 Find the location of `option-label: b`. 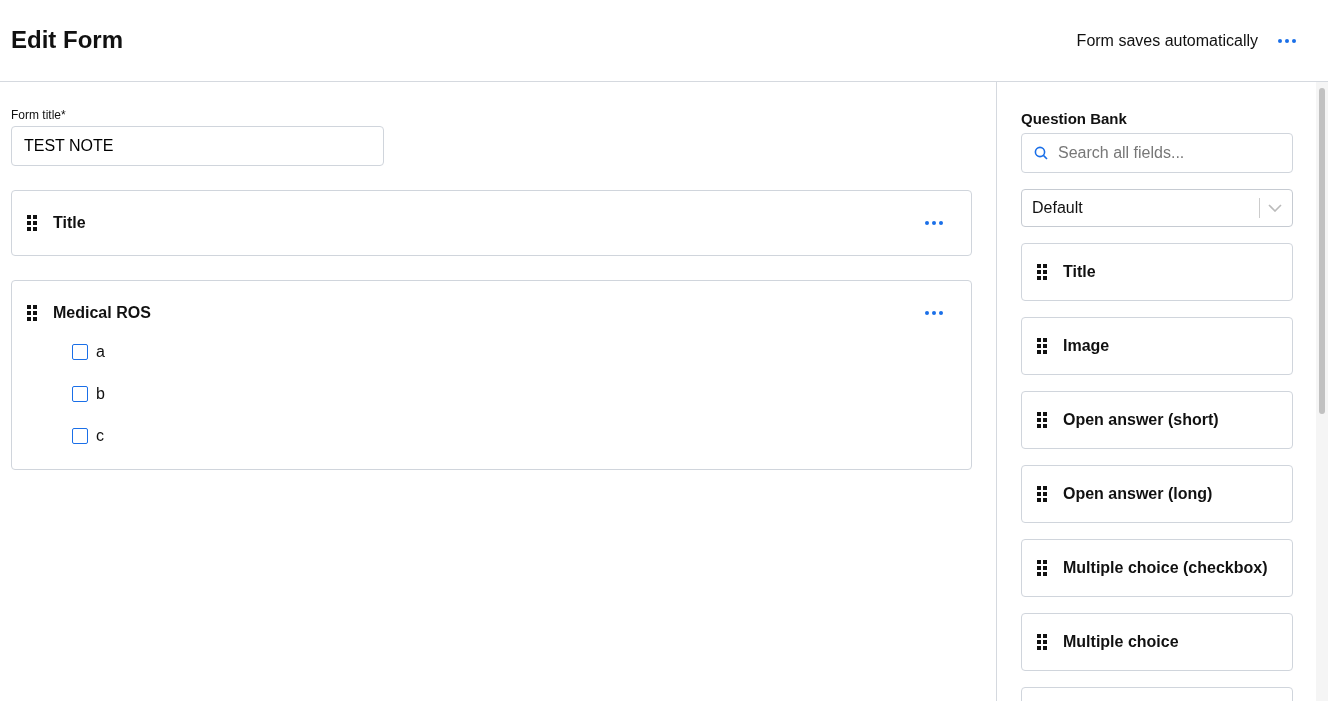

option-label: b is located at coordinates (100, 394).